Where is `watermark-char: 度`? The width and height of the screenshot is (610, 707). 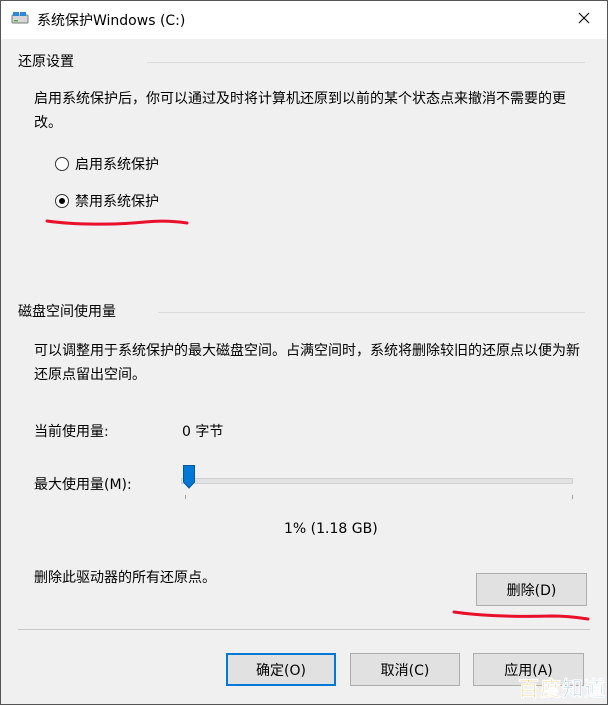 watermark-char: 度 is located at coordinates (551, 689).